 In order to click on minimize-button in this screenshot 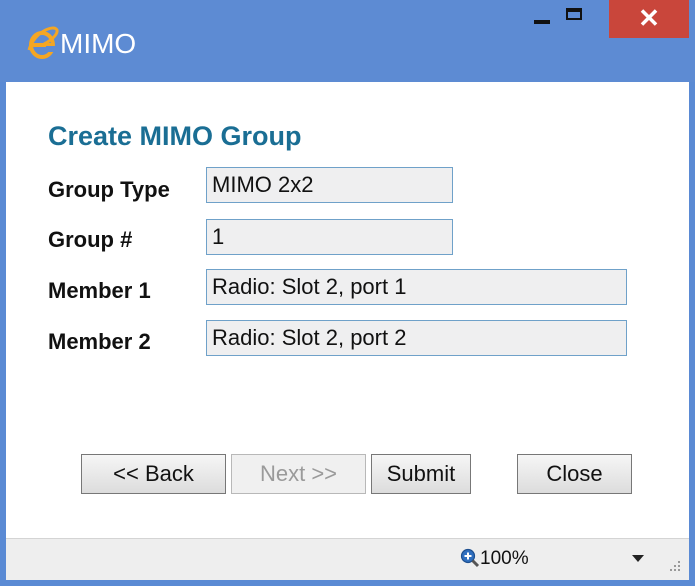, I will do `click(541, 18)`.